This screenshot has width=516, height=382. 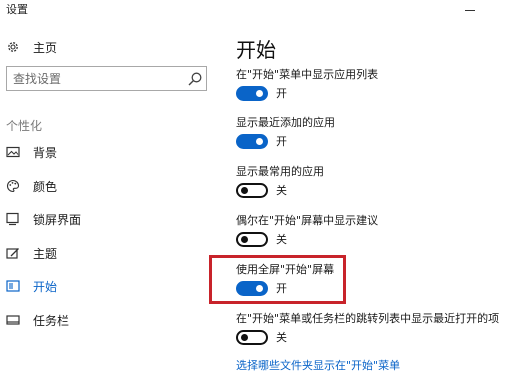 I want to click on palette-icon, so click(x=13, y=186).